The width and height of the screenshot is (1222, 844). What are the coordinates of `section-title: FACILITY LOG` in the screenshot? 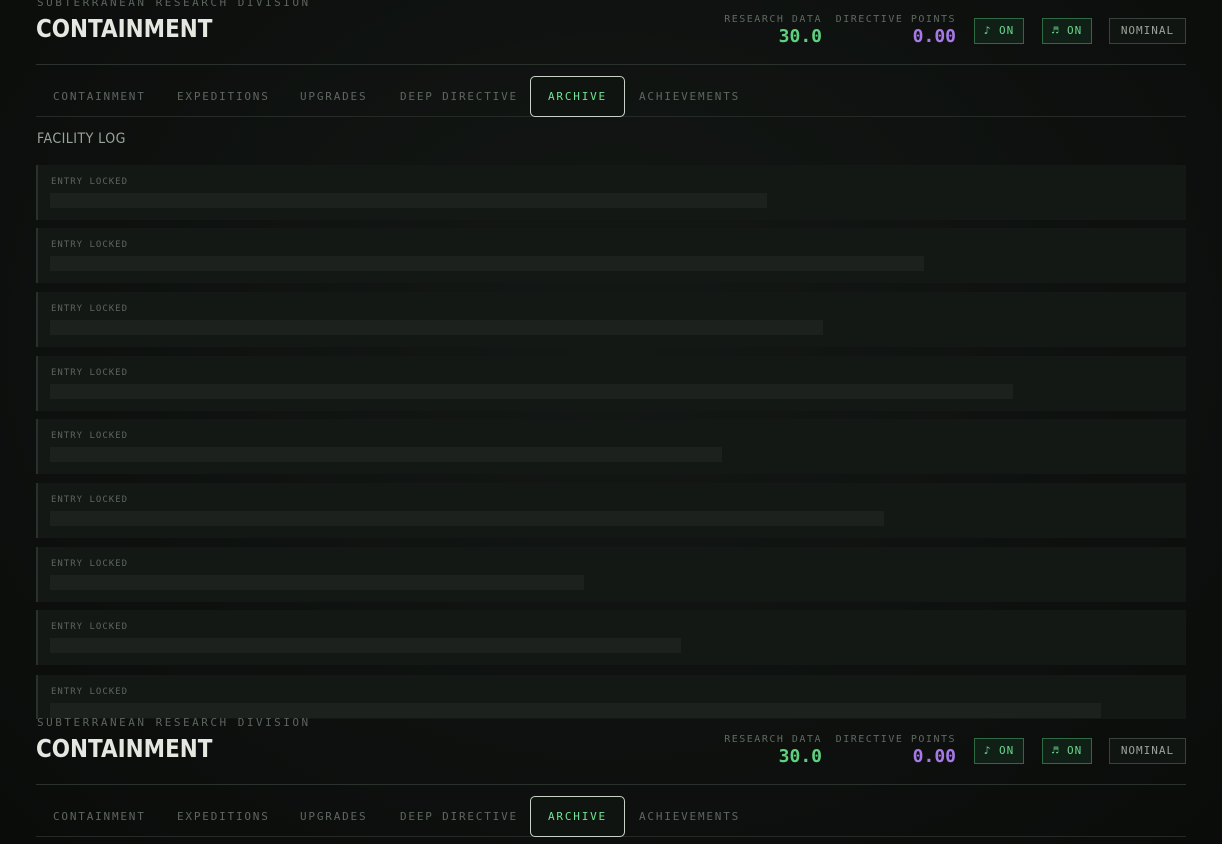 It's located at (81, 139).